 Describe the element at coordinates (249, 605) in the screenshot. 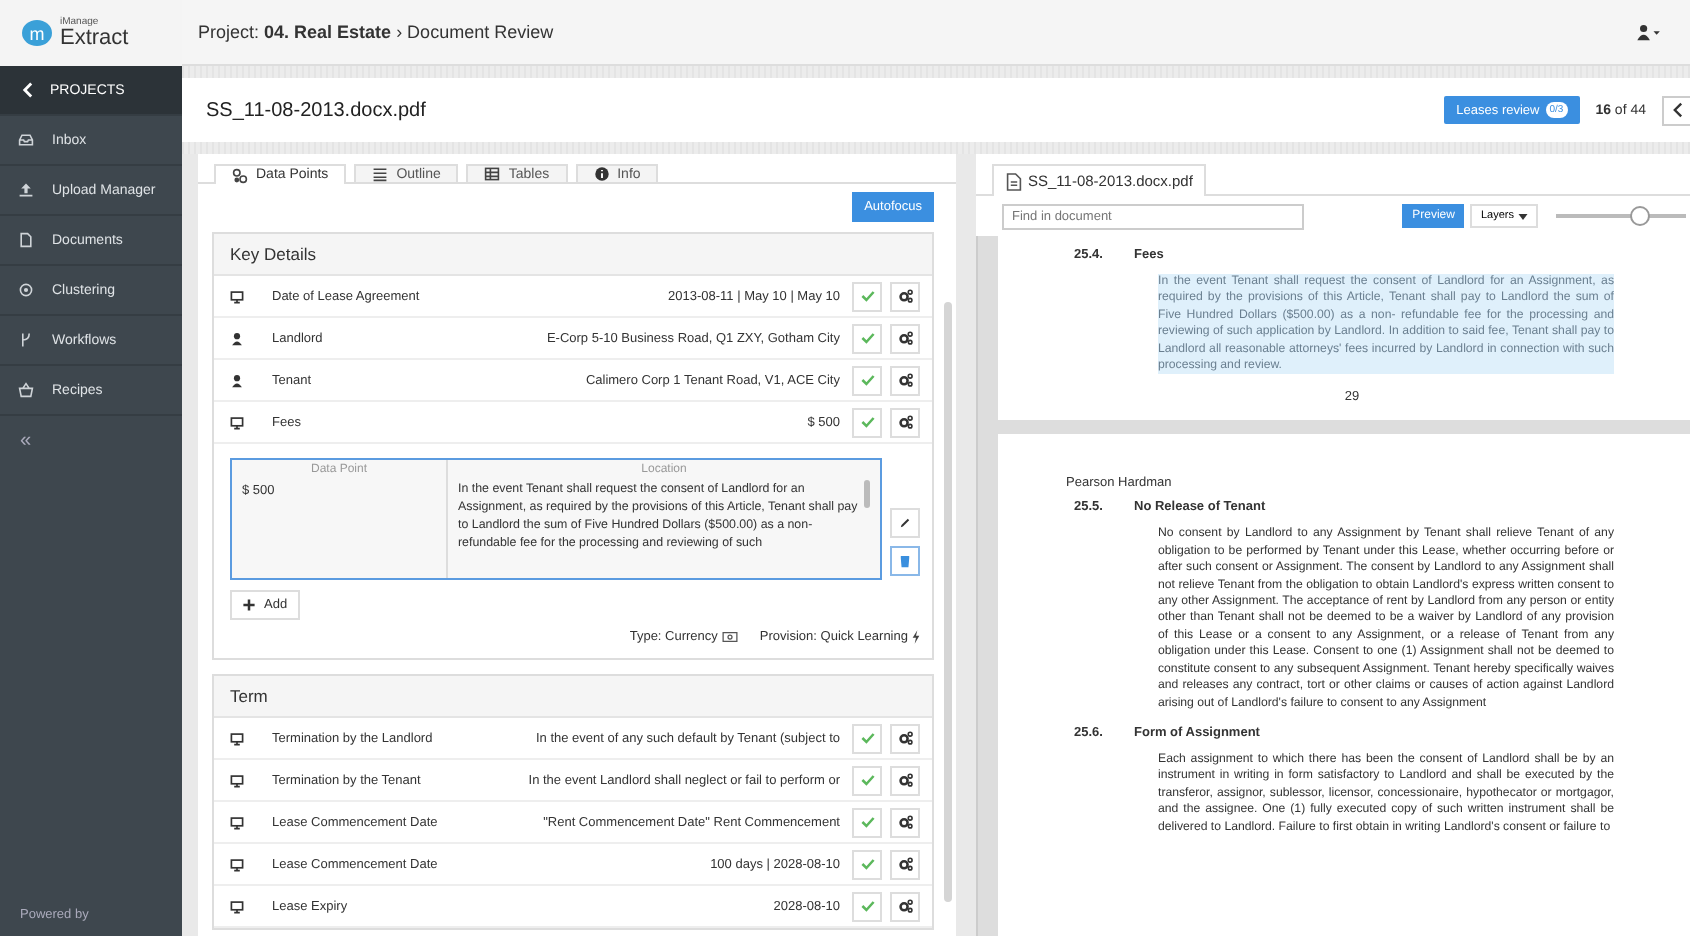

I see `plus-icon` at that location.